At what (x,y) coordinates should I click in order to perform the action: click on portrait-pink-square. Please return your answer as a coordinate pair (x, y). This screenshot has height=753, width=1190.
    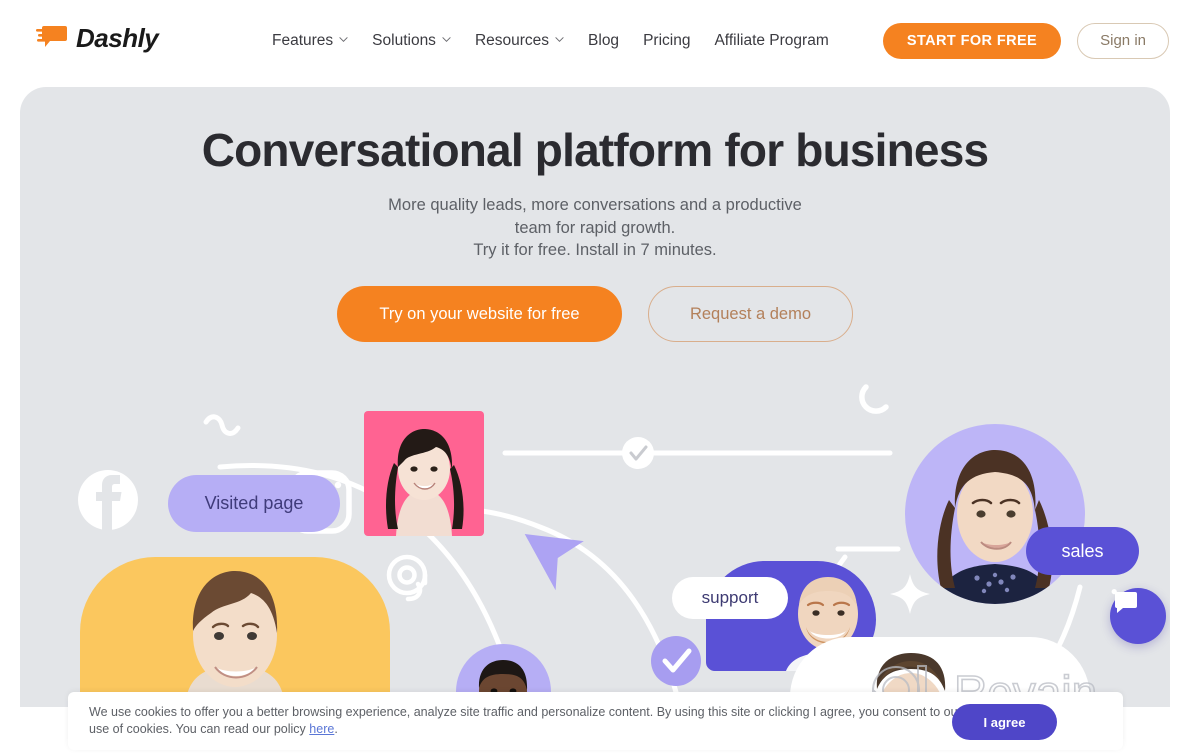
    Looking at the image, I should click on (424, 473).